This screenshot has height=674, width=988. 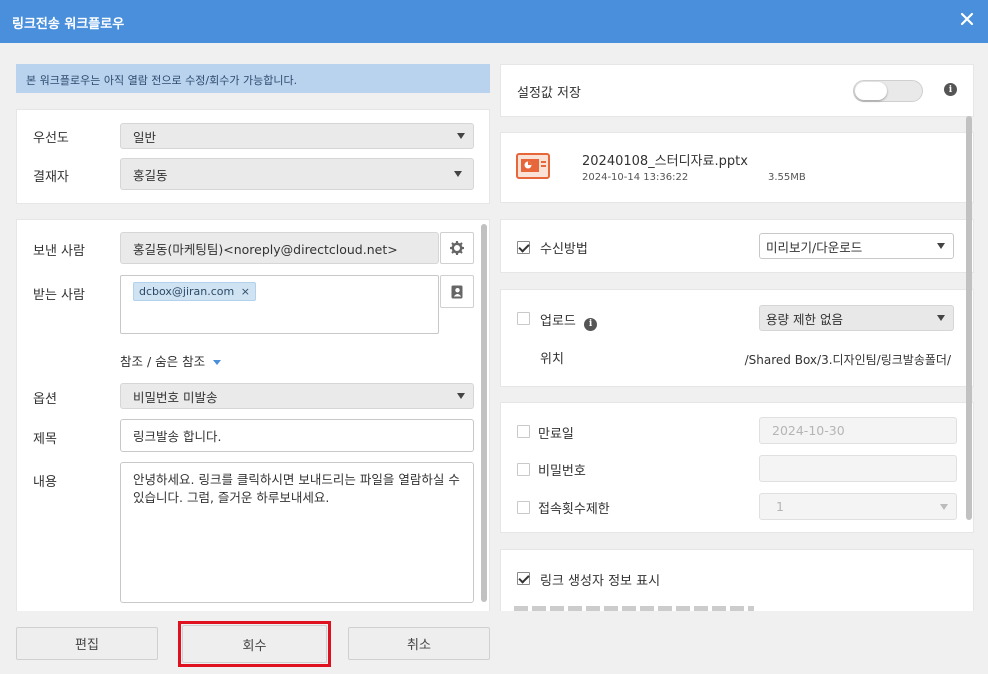 I want to click on receive-select: 미리보기/다운로드, so click(x=856, y=246).